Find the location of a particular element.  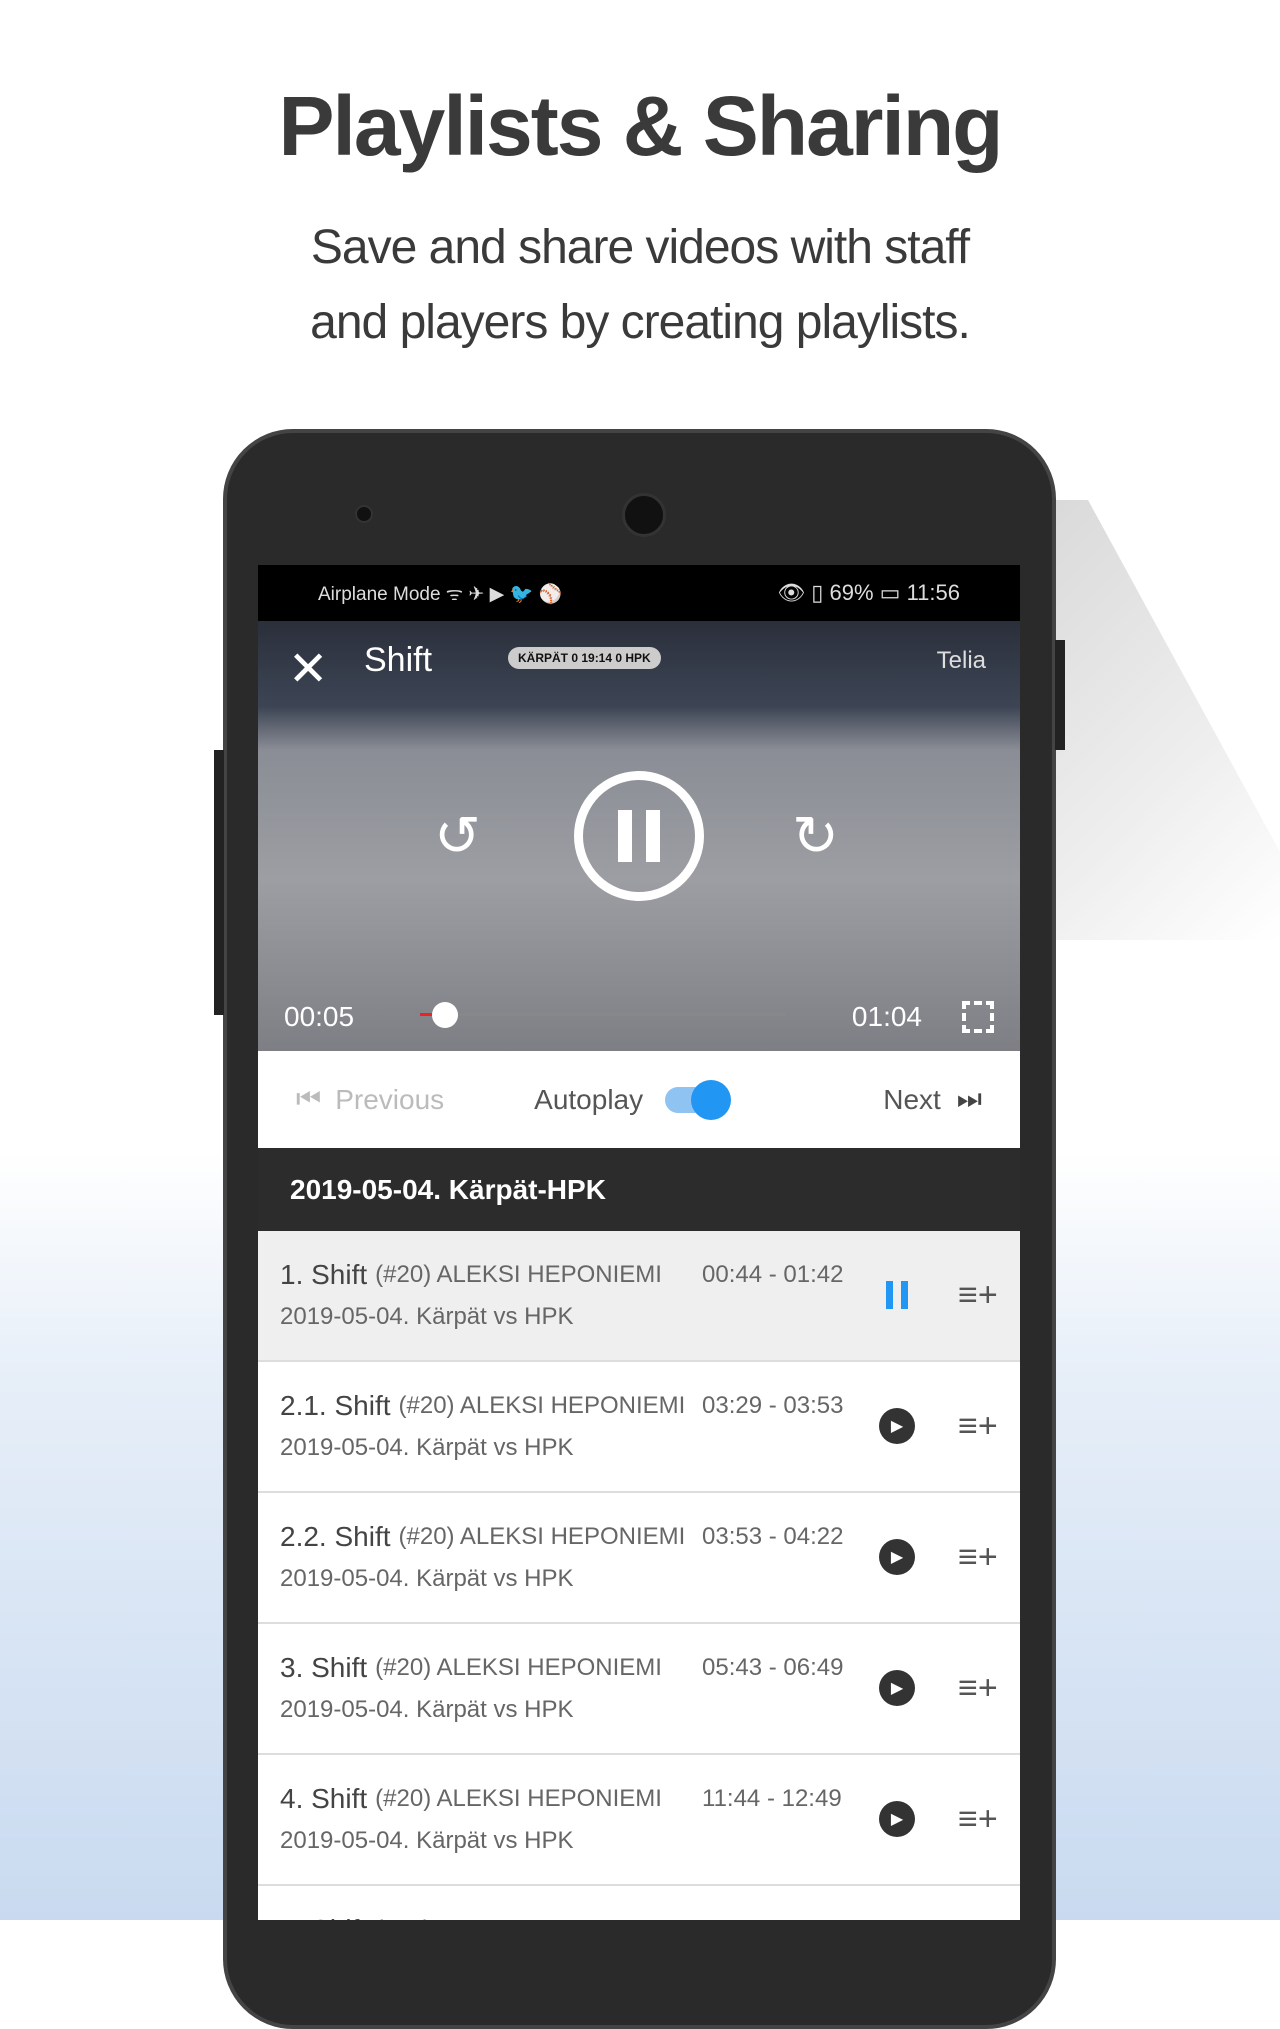

close-icon: ✕ is located at coordinates (308, 669).